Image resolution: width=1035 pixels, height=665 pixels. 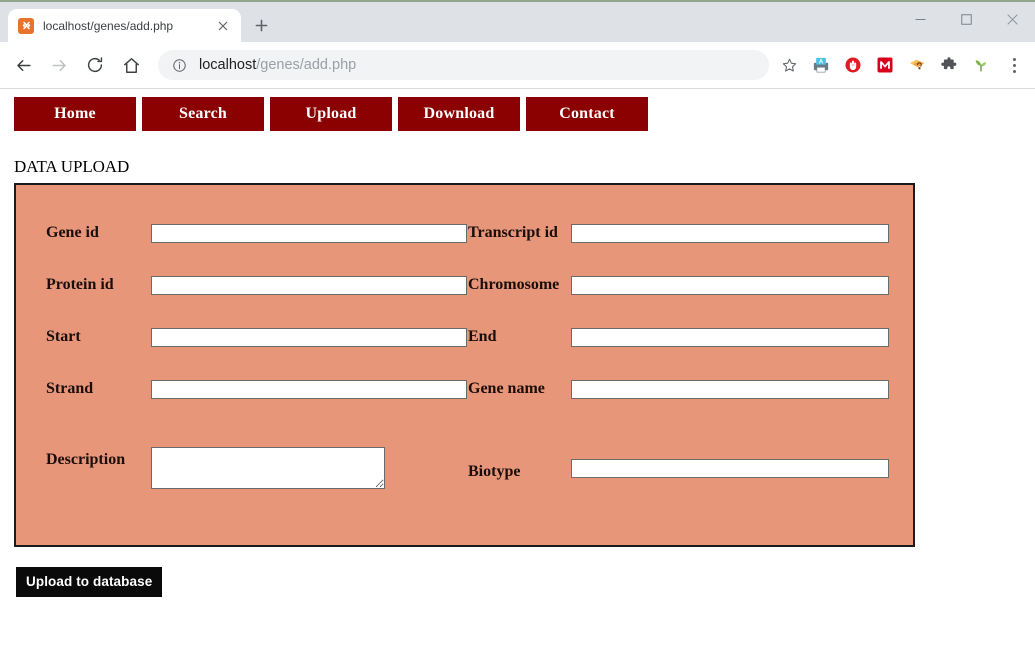 What do you see at coordinates (1012, 19) in the screenshot?
I see `close-window-button` at bounding box center [1012, 19].